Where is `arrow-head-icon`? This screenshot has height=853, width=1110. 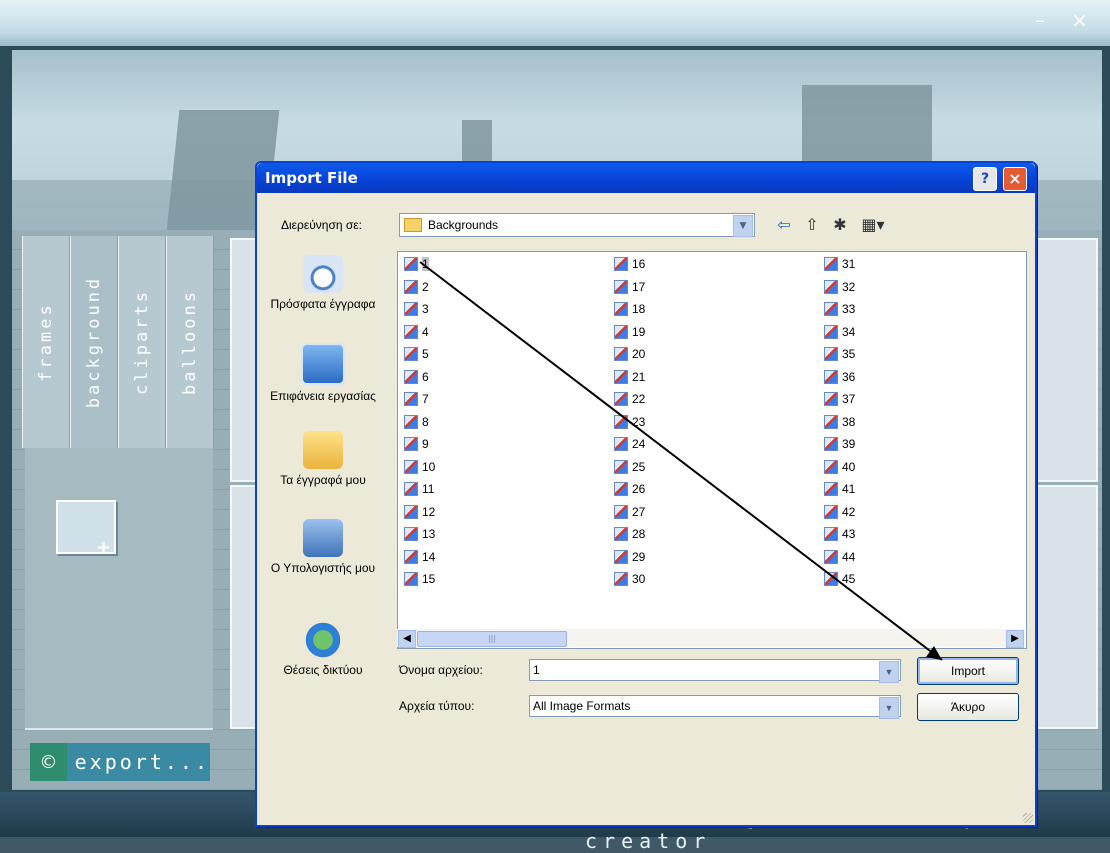 arrow-head-icon is located at coordinates (934, 653).